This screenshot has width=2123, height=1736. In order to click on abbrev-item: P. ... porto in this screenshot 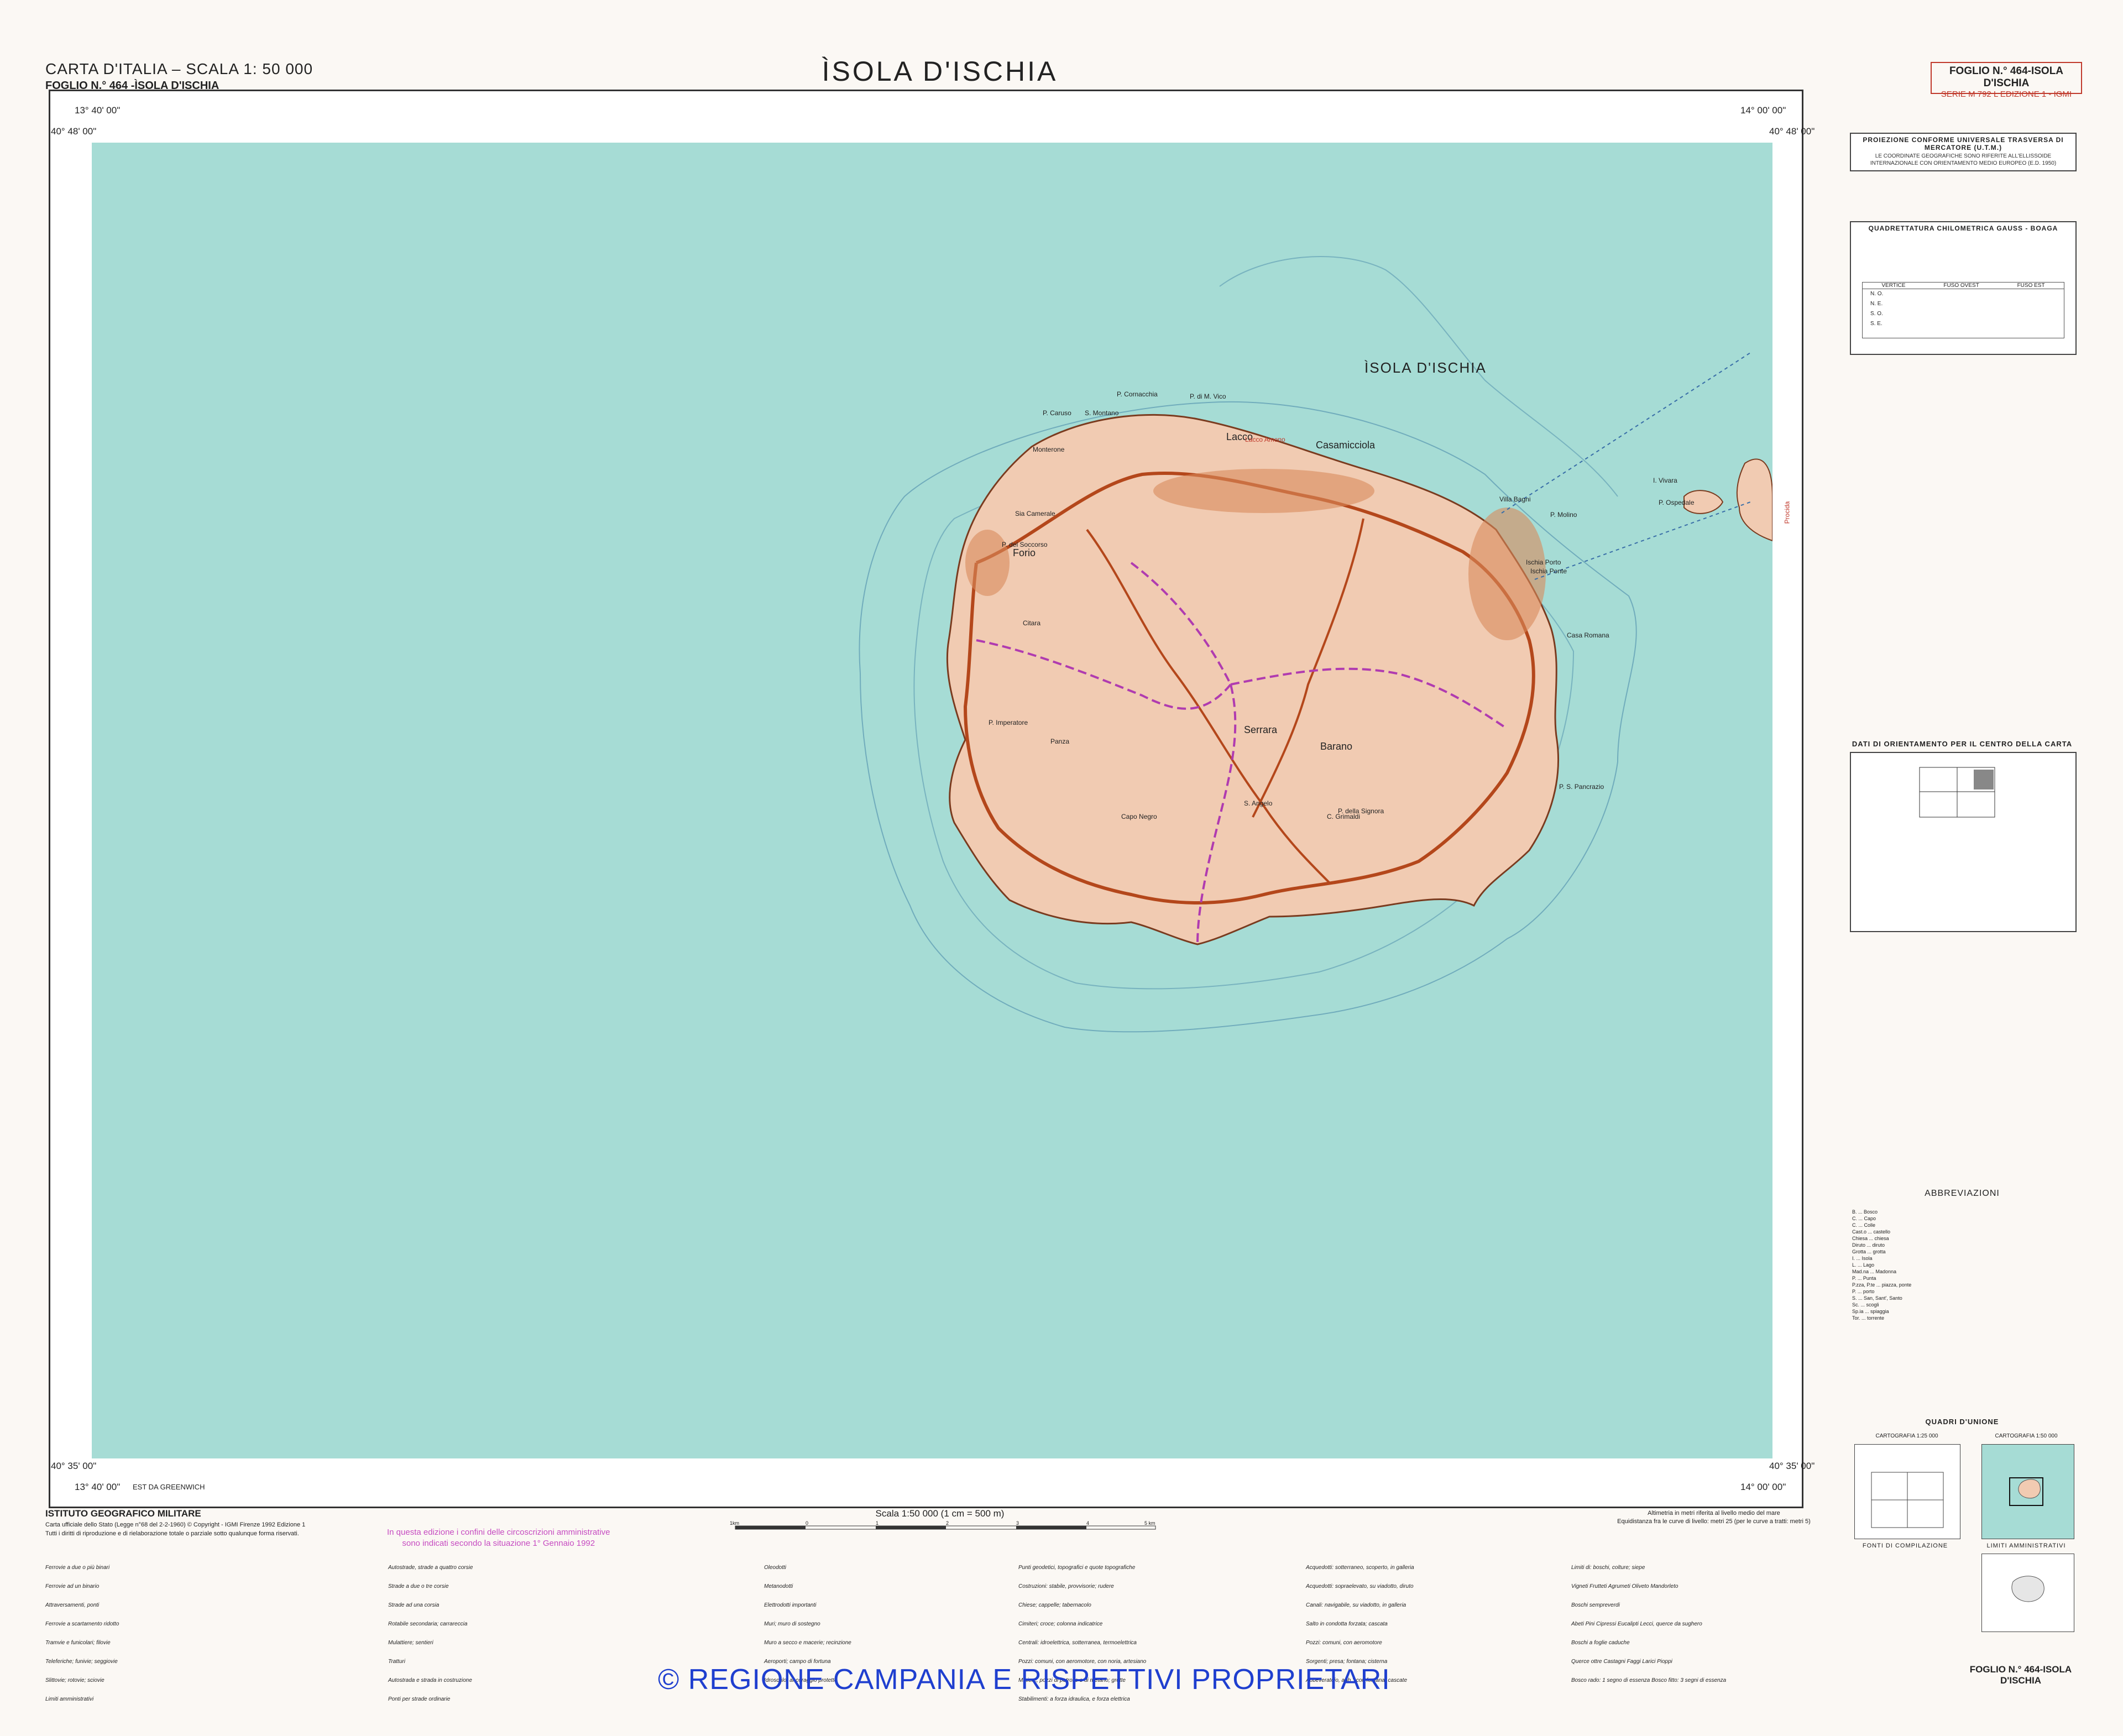, I will do `click(1863, 1291)`.